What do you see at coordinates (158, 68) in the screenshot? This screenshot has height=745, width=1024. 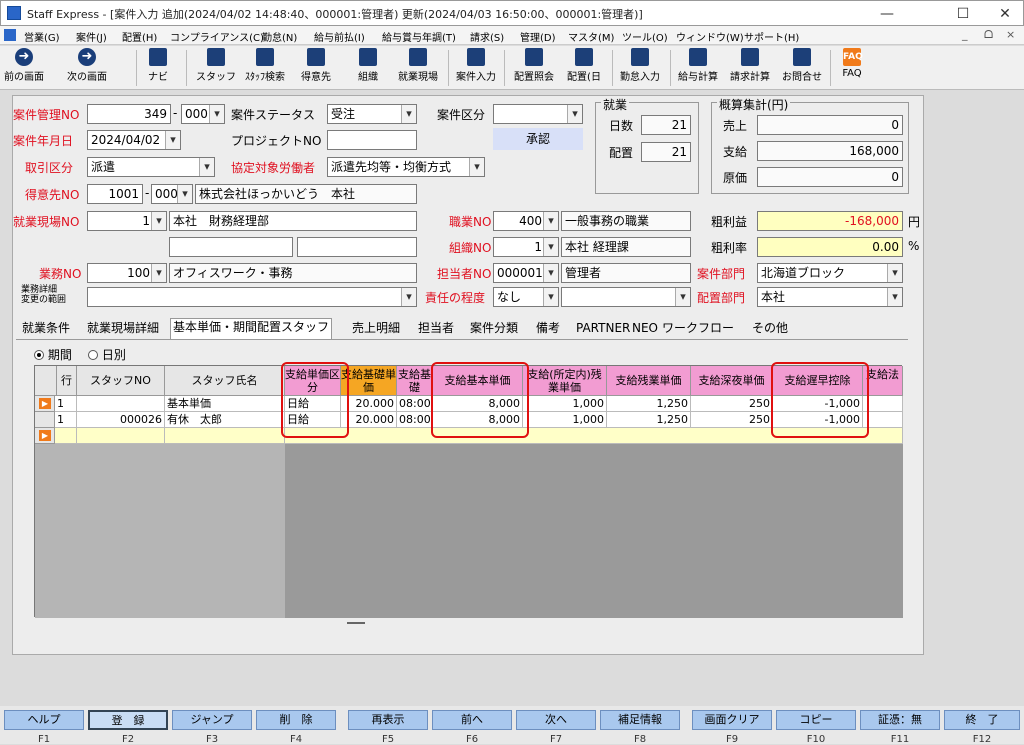 I see `navi-button: ナビ` at bounding box center [158, 68].